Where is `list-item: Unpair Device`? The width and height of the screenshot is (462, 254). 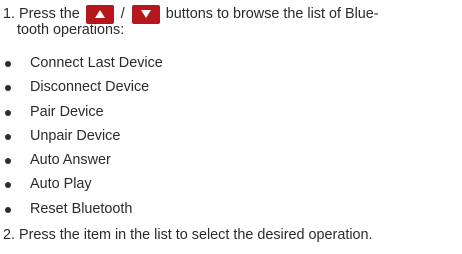
list-item: Unpair Device is located at coordinates (81, 136).